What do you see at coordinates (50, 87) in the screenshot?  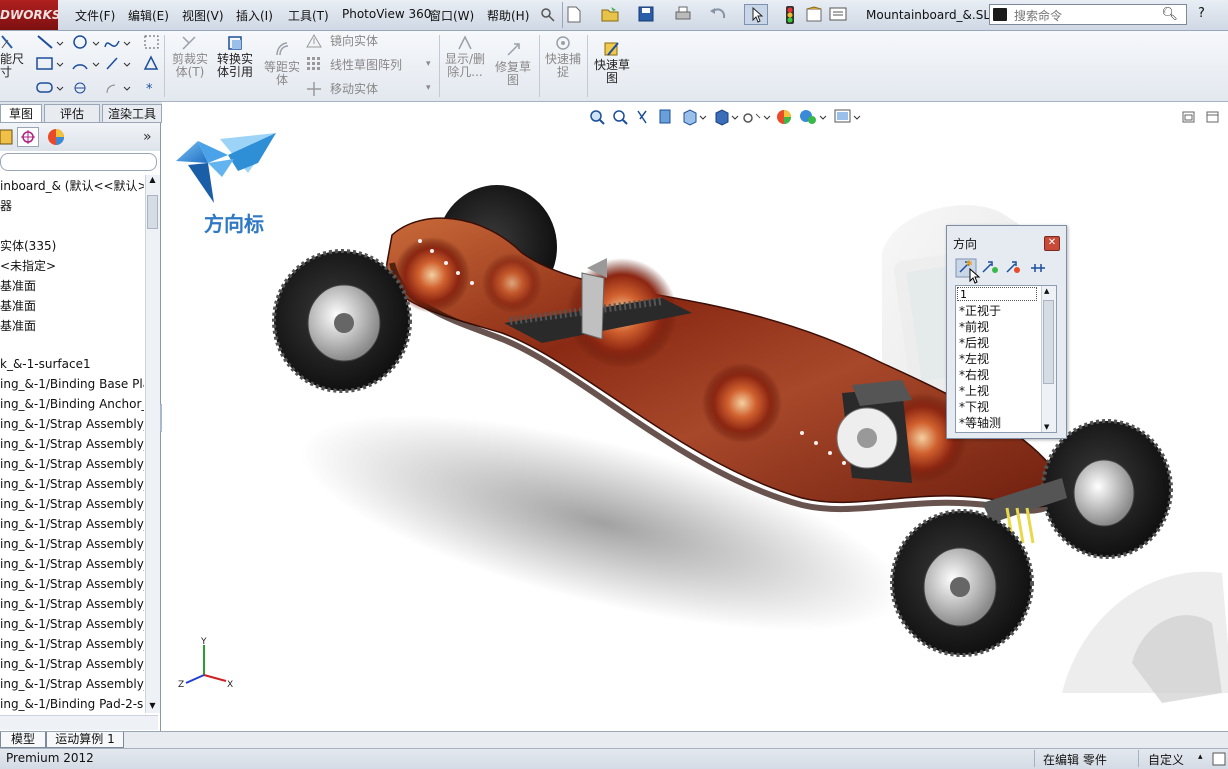 I see `slot-tool` at bounding box center [50, 87].